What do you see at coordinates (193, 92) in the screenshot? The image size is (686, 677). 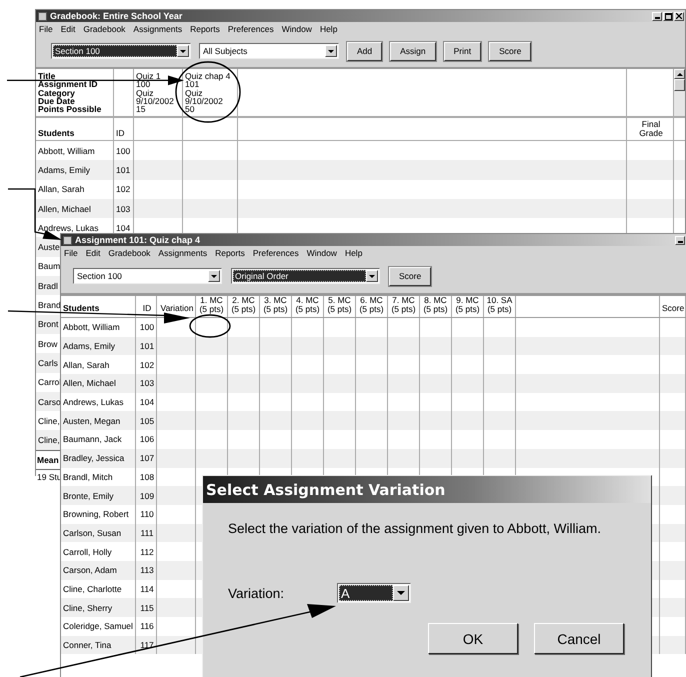 I see `assignment-field: Quiz` at bounding box center [193, 92].